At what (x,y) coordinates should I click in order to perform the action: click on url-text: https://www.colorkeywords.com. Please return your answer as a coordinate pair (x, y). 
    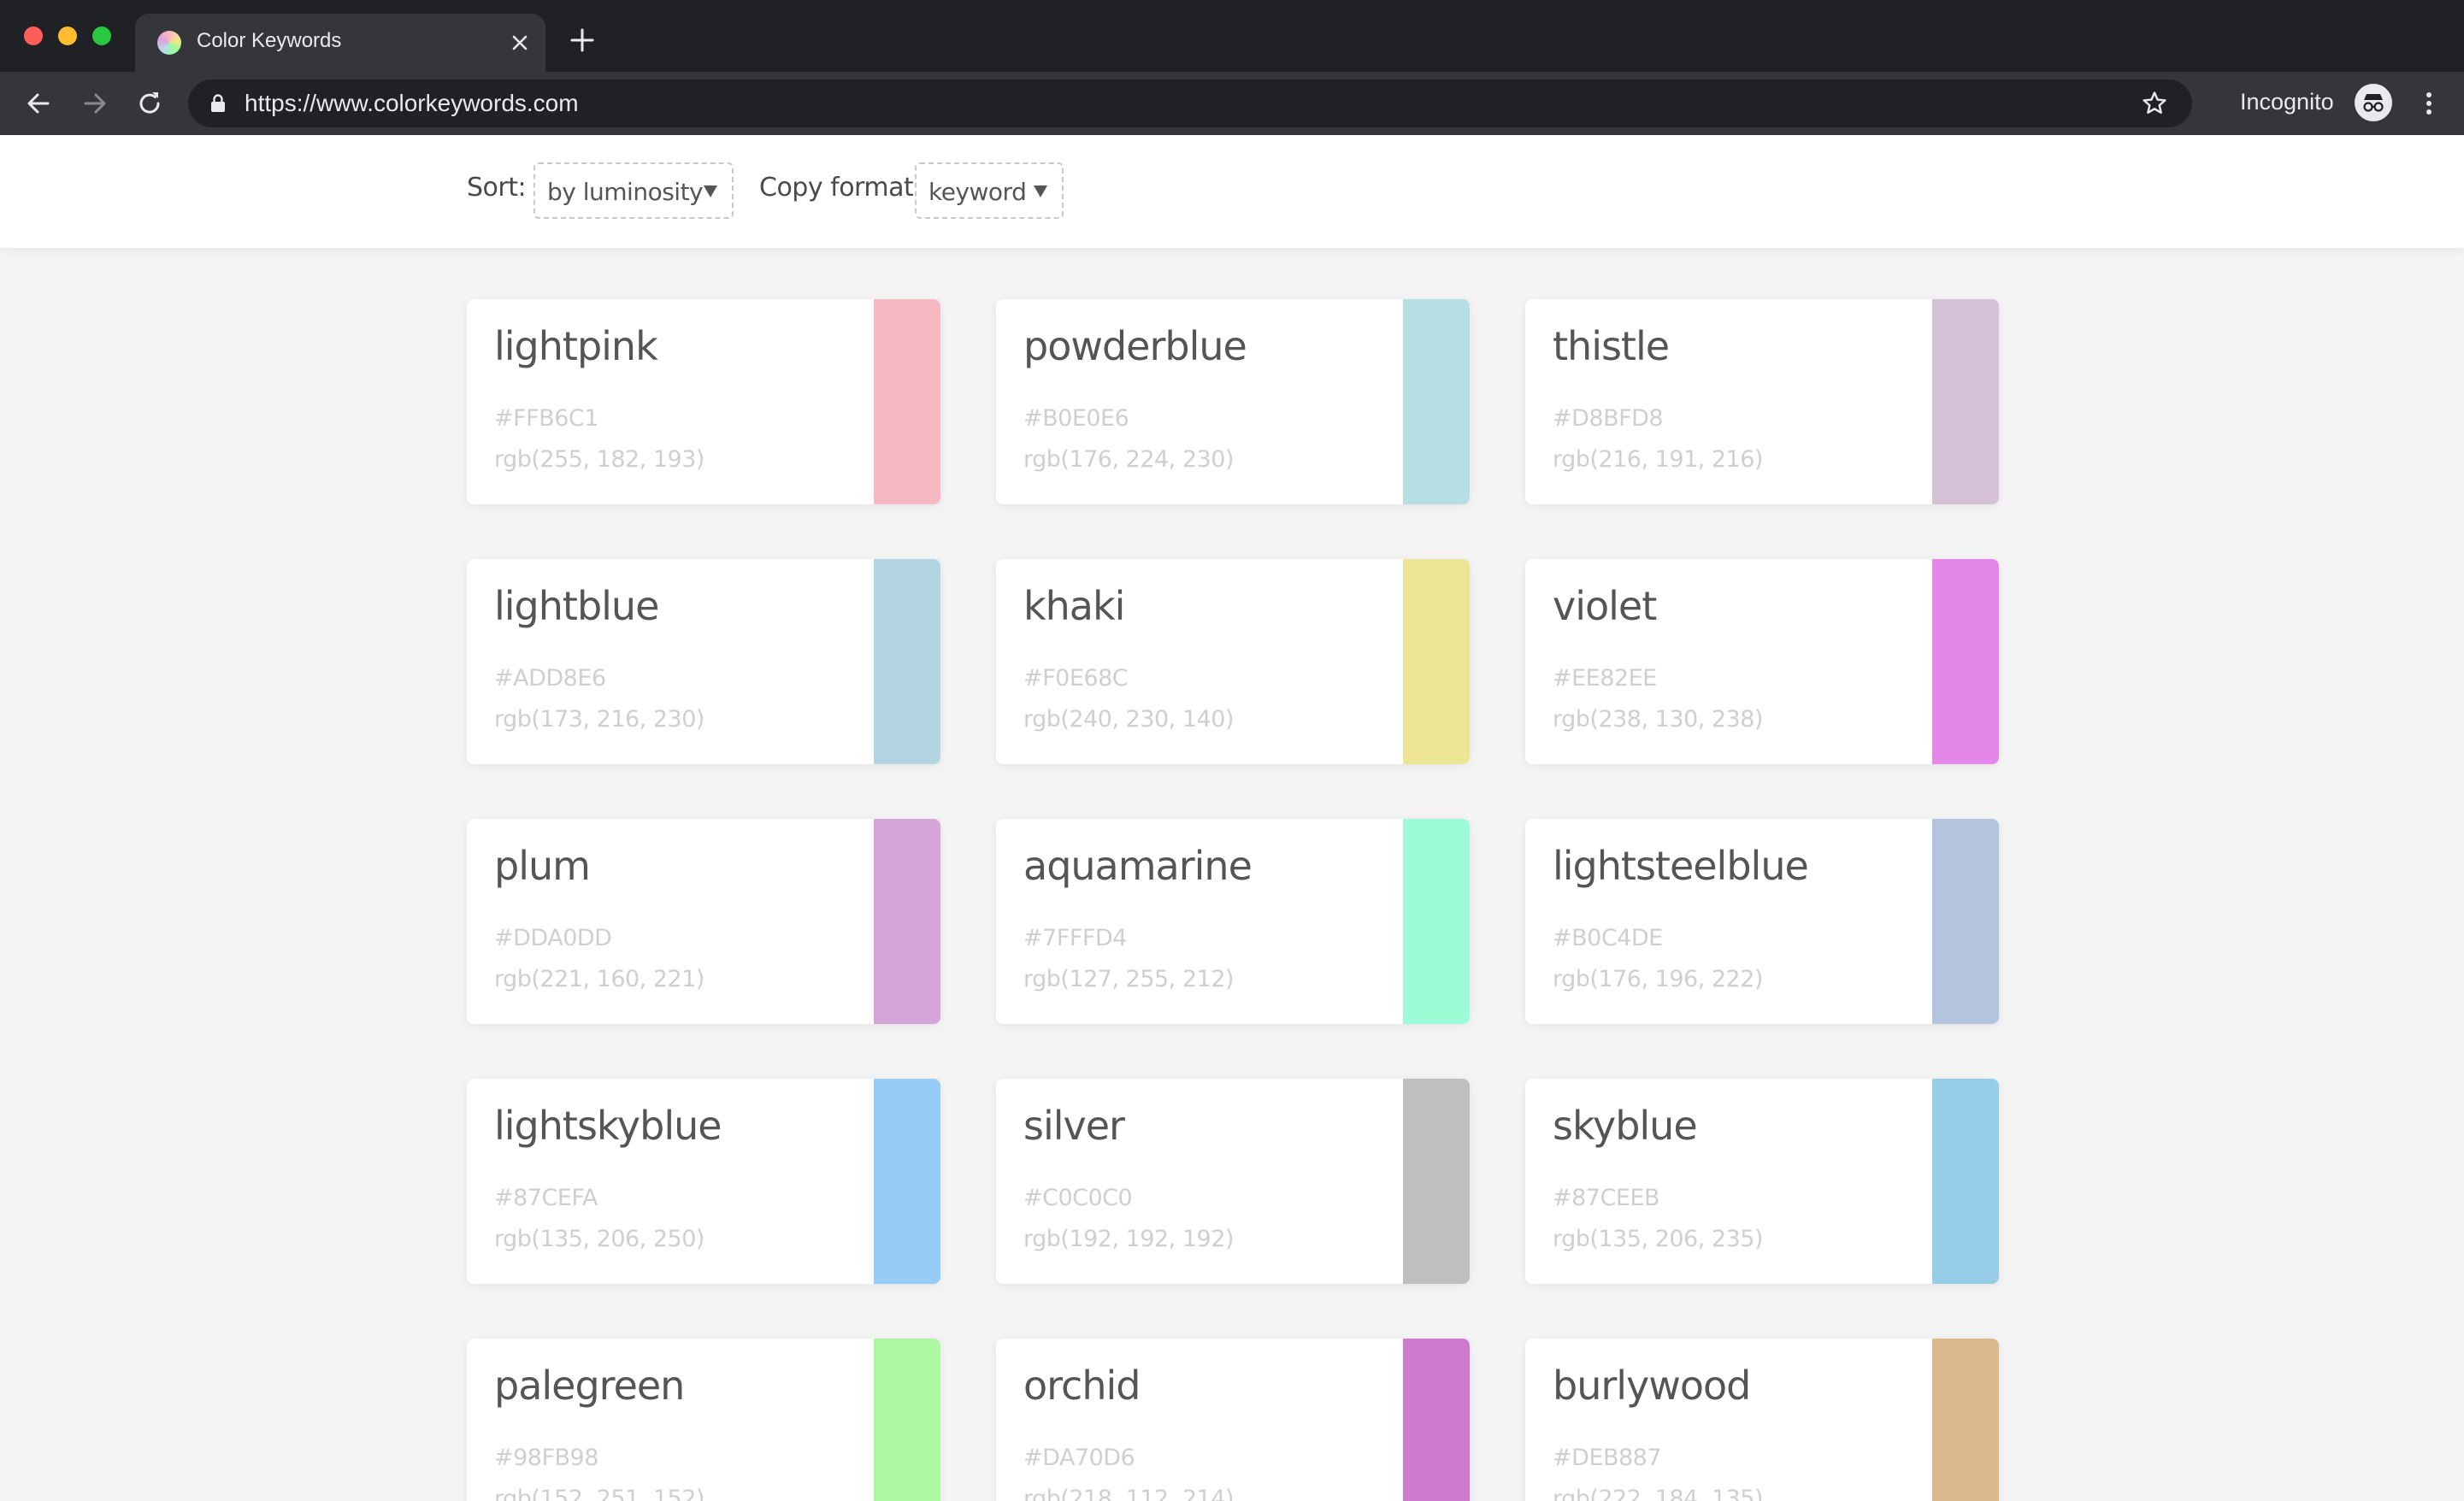
    Looking at the image, I should click on (412, 104).